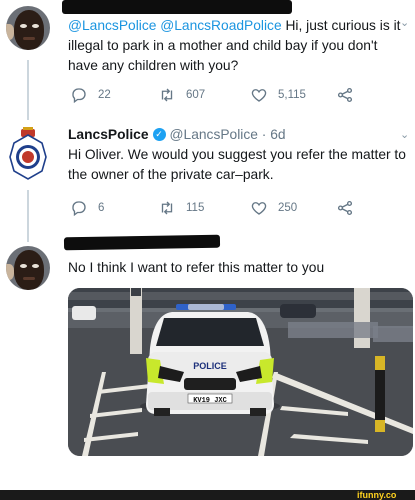 This screenshot has width=415, height=500. I want to click on lancs-police-avatar, so click(28, 155).